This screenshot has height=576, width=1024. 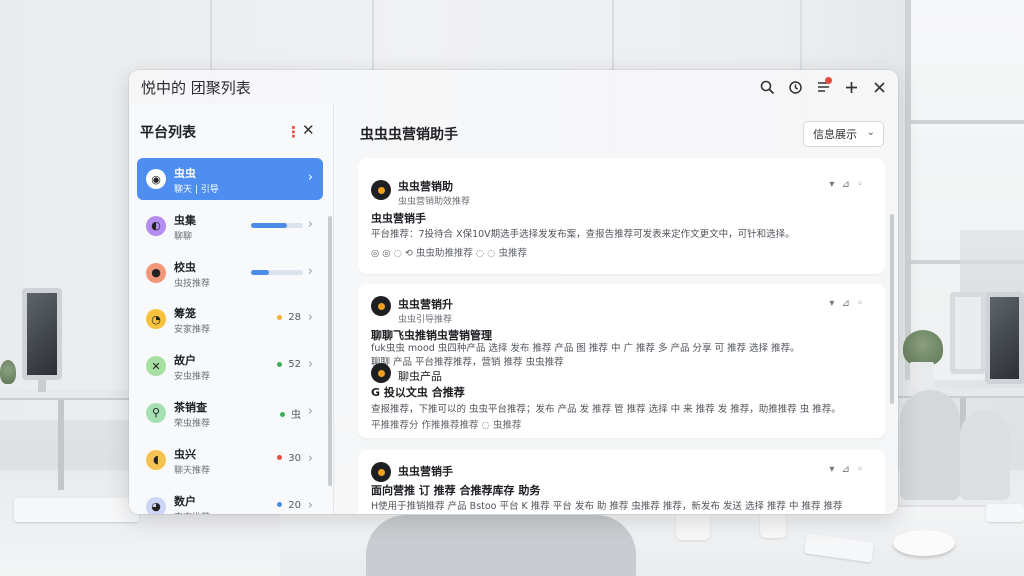 What do you see at coordinates (230, 460) in the screenshot?
I see `sidebar-item: ◖ 虫兴聊天推荐 30 ›` at bounding box center [230, 460].